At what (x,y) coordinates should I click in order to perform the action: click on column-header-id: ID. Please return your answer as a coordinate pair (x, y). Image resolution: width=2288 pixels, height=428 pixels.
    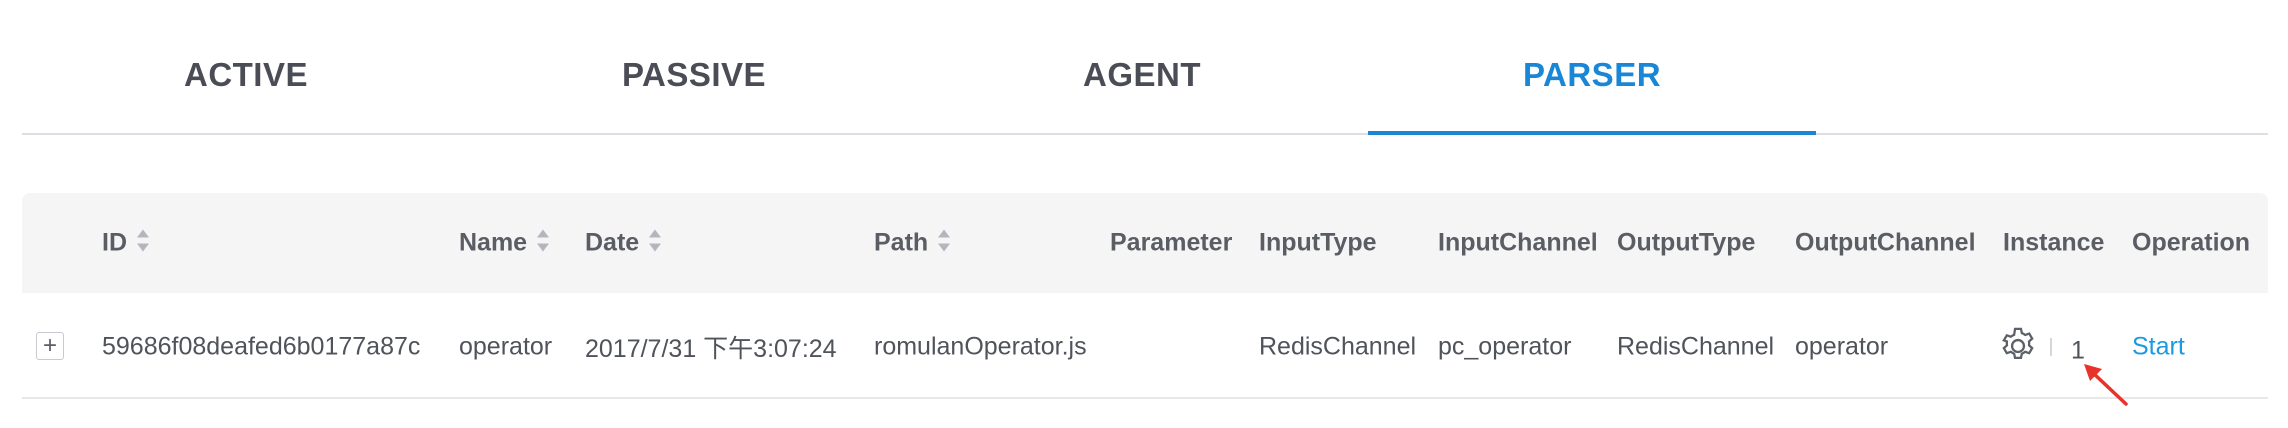
    Looking at the image, I should click on (125, 243).